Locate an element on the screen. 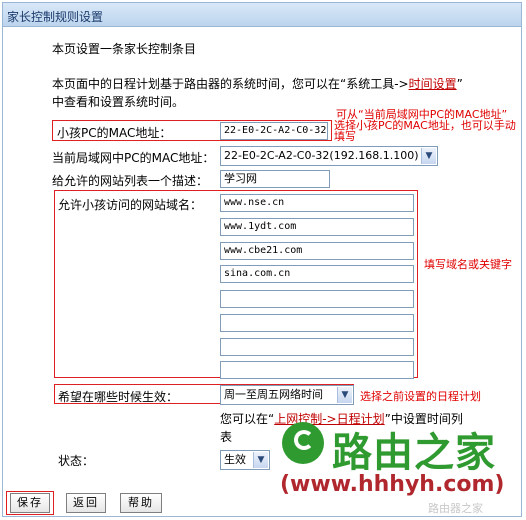 This screenshot has height=520, width=526. time-settings-link: 时间设置 is located at coordinates (433, 84).